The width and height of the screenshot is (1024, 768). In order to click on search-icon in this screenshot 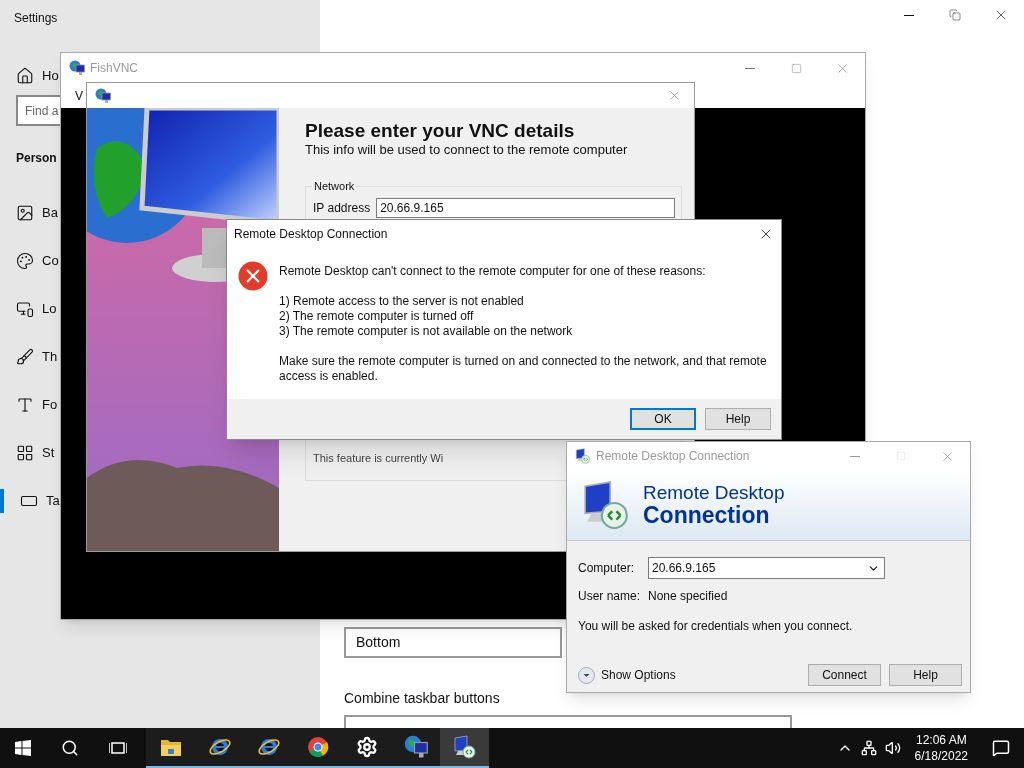, I will do `click(70, 748)`.